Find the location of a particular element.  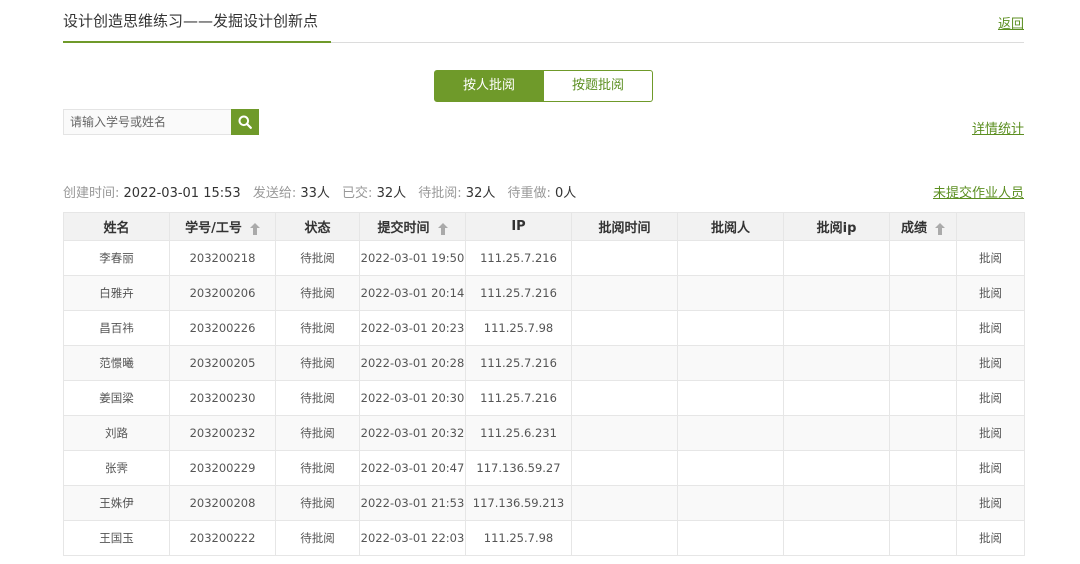

cell-name: 昌百祎 is located at coordinates (116, 328).